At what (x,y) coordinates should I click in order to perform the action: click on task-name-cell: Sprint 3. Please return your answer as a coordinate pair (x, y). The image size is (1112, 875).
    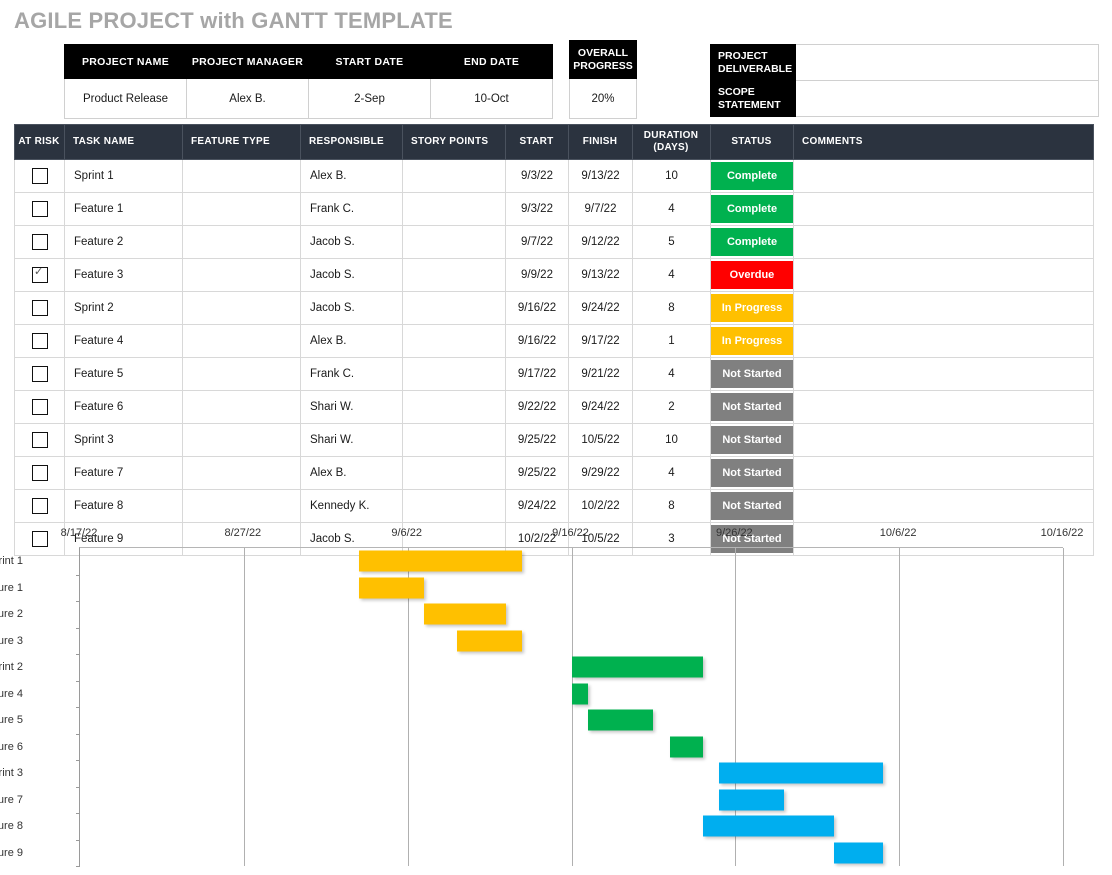
    Looking at the image, I should click on (123, 440).